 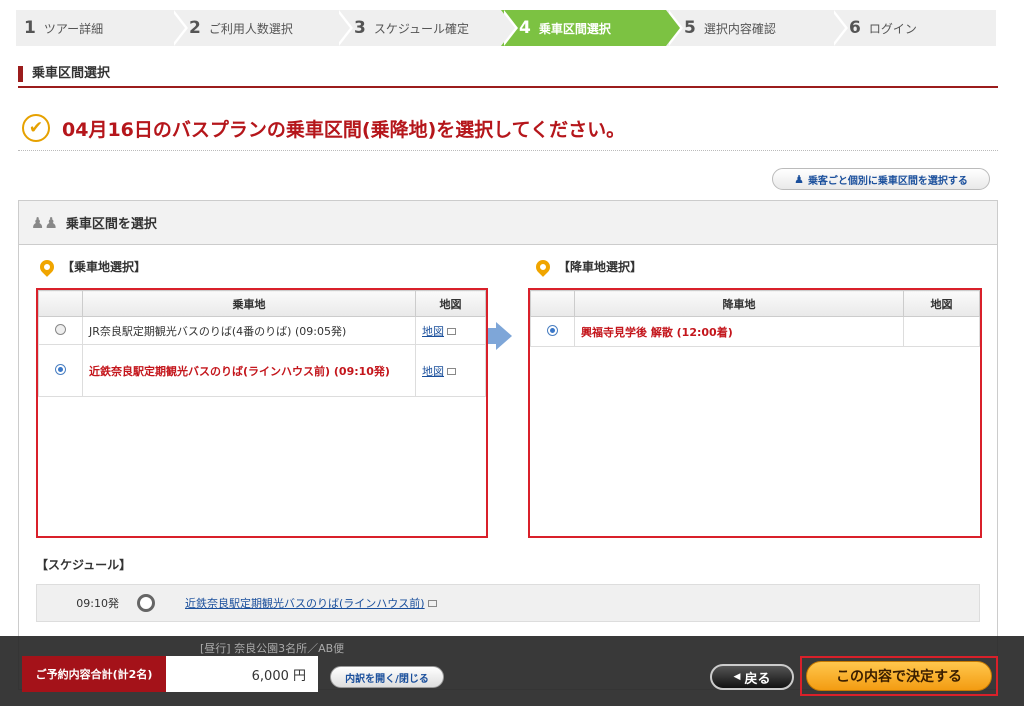 What do you see at coordinates (574, 28) in the screenshot?
I see `step-label: 乗車区間選択` at bounding box center [574, 28].